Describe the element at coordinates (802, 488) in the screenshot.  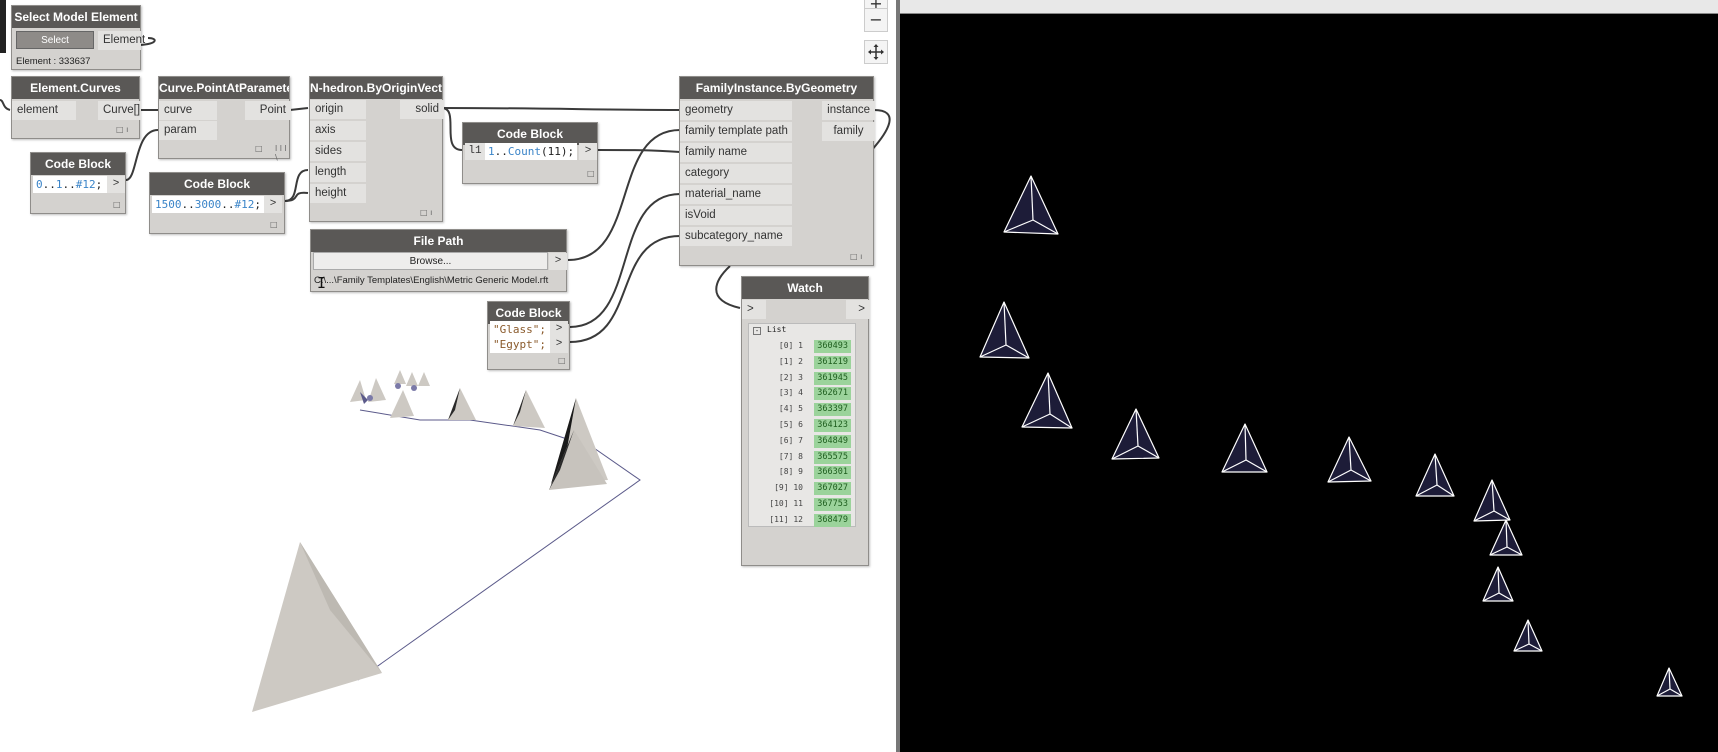
I see `list-item: [9] 10 367027` at that location.